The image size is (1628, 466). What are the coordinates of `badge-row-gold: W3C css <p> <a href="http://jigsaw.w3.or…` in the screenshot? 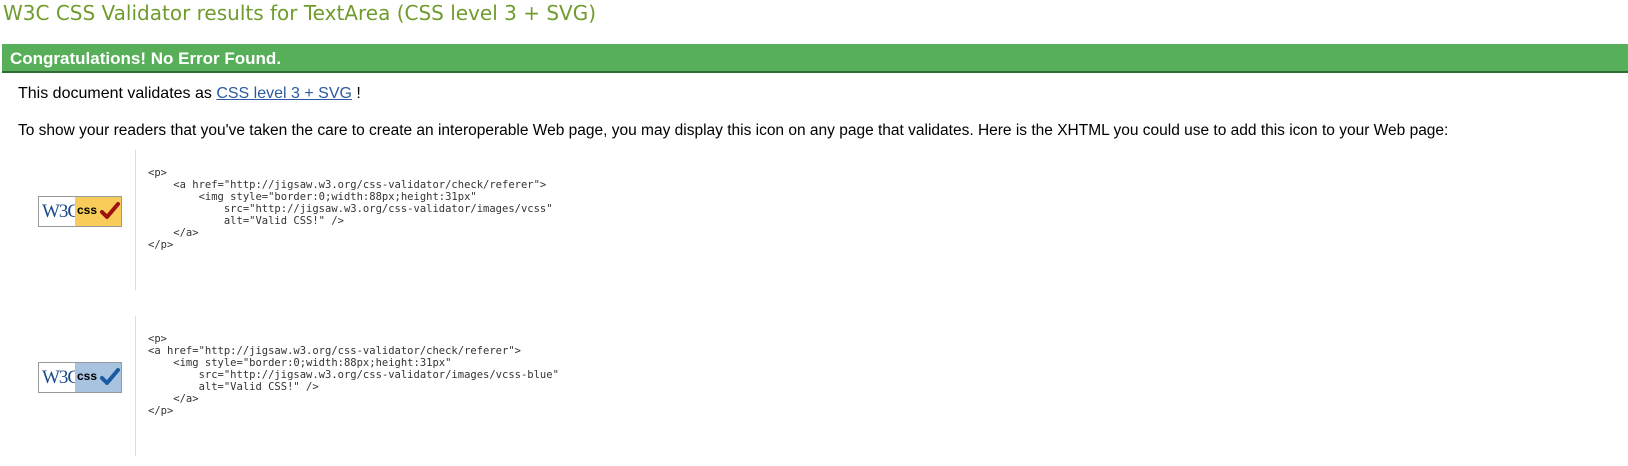 It's located at (350, 220).